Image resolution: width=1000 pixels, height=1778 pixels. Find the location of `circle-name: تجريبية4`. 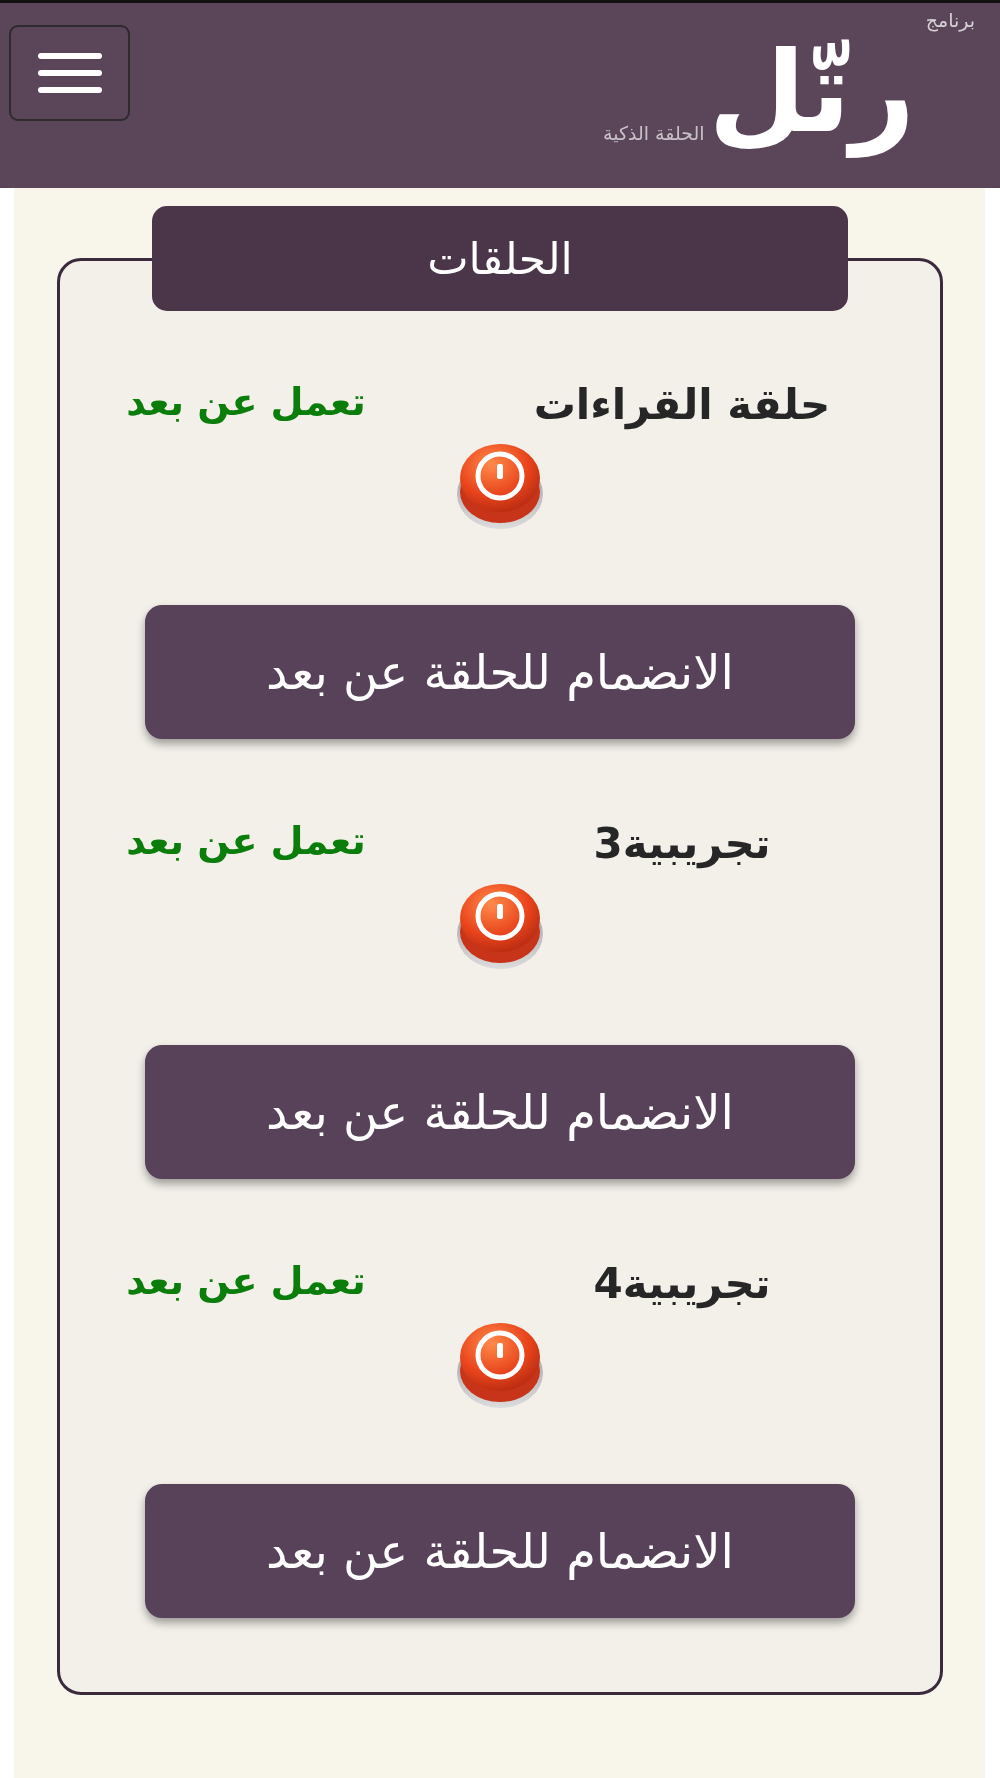

circle-name: تجريبية4 is located at coordinates (682, 1284).